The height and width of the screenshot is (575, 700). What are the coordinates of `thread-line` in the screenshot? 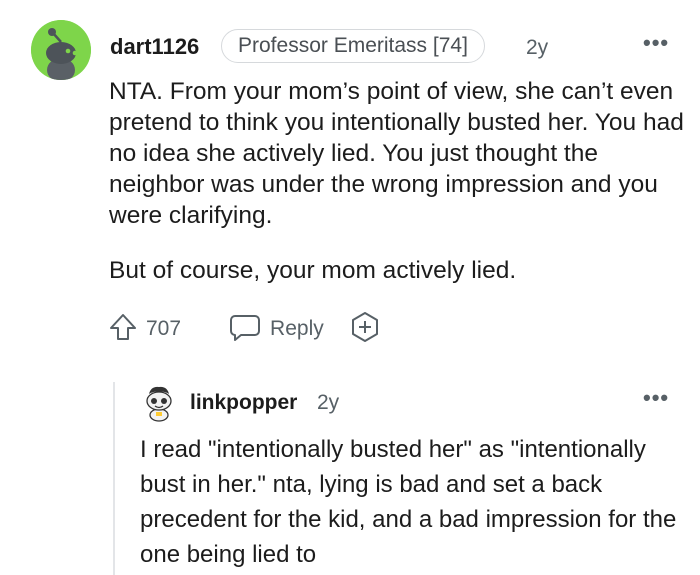 It's located at (114, 478).